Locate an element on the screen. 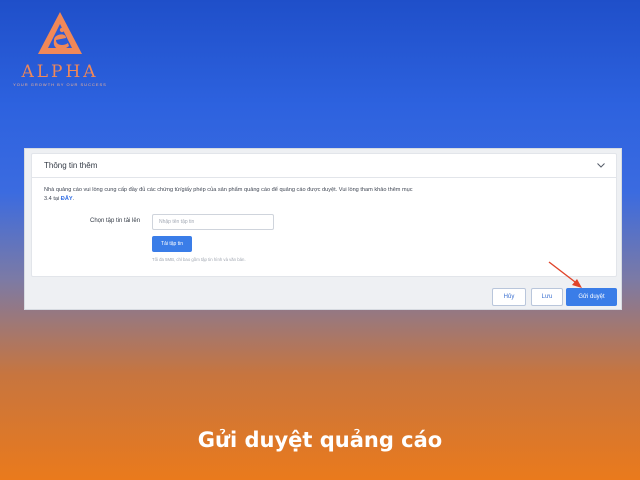  alpha-logo: ALPHA YOUR GROWTH BY OUR SUCCESS is located at coordinates (60, 50).